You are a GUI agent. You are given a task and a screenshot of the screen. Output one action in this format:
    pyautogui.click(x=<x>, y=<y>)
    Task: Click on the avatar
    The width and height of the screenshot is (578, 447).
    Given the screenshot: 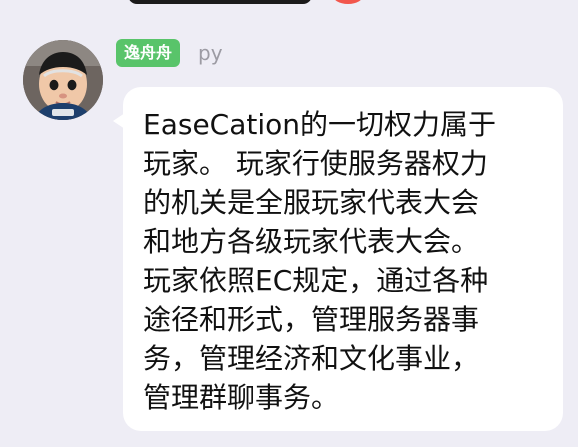 What is the action you would take?
    pyautogui.click(x=63, y=80)
    